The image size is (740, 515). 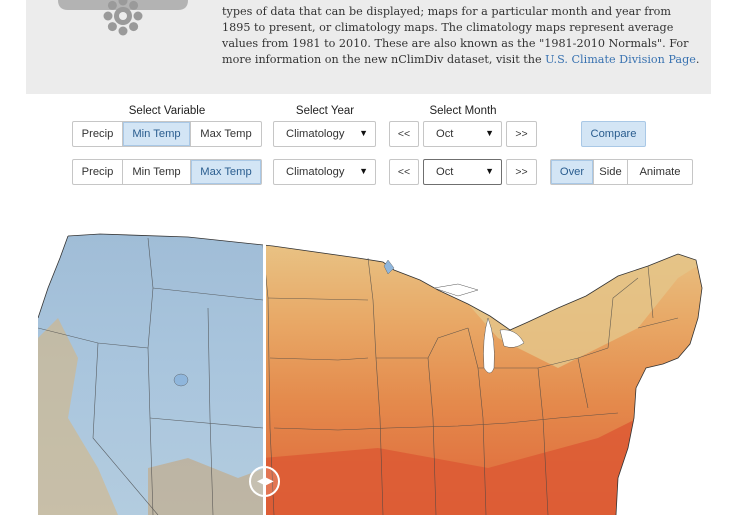 What do you see at coordinates (463, 111) in the screenshot?
I see `select-month-label: Select Month` at bounding box center [463, 111].